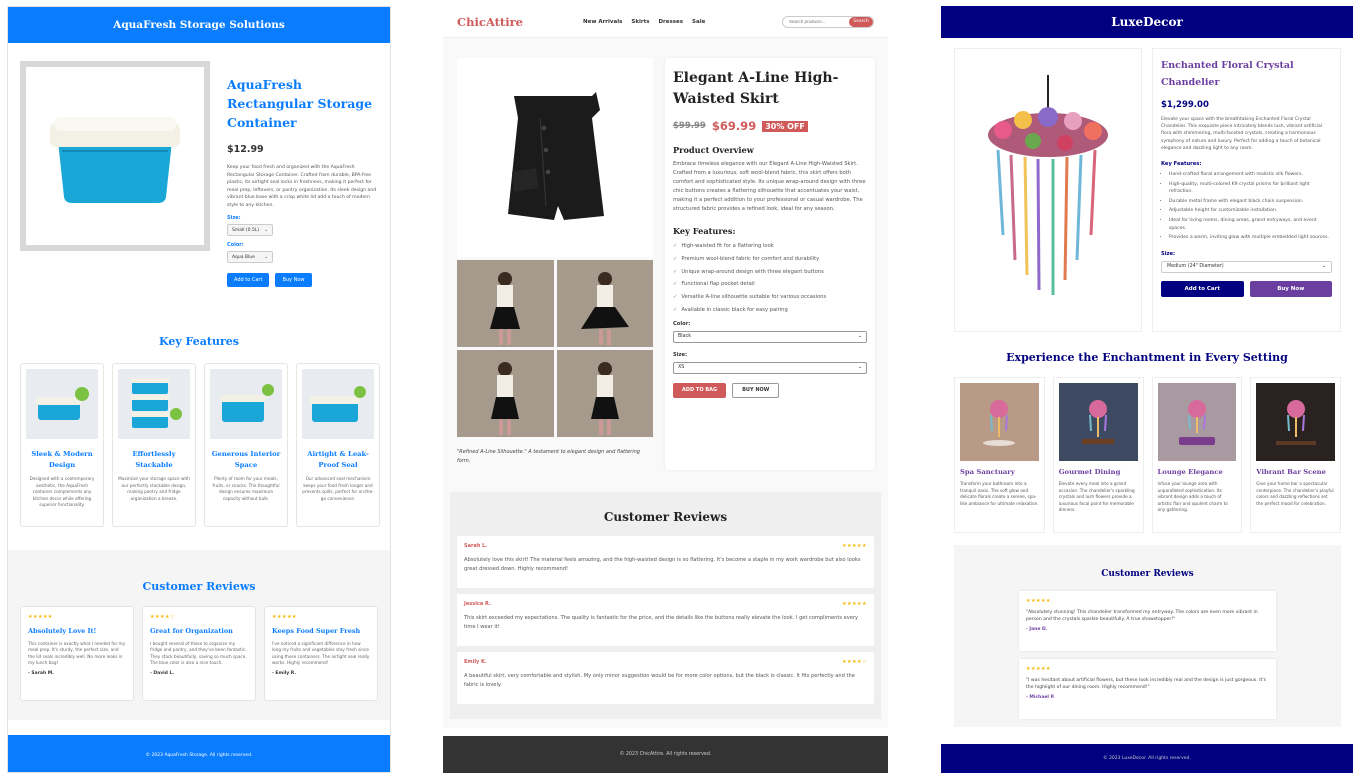  I want to click on product-image-frame, so click(115, 156).